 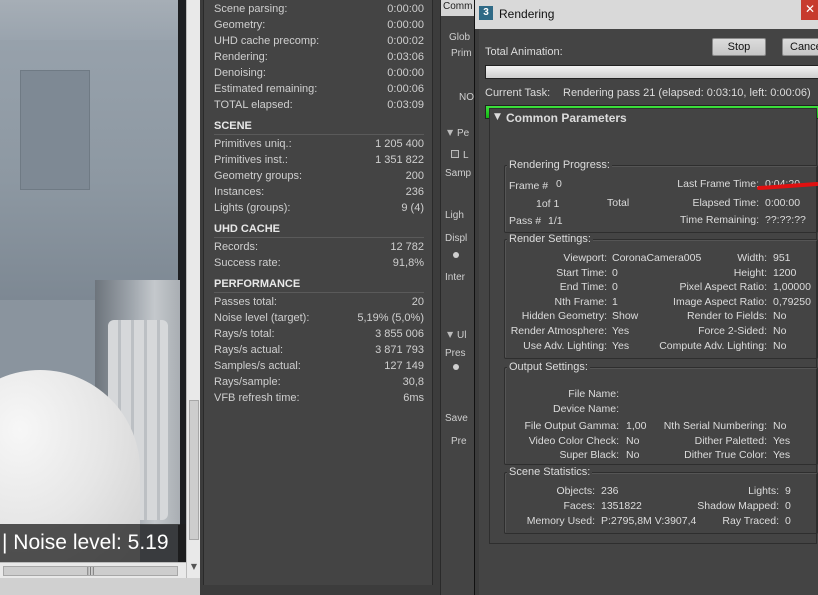 What do you see at coordinates (785, 272) in the screenshot?
I see `render-setting-value: 1200` at bounding box center [785, 272].